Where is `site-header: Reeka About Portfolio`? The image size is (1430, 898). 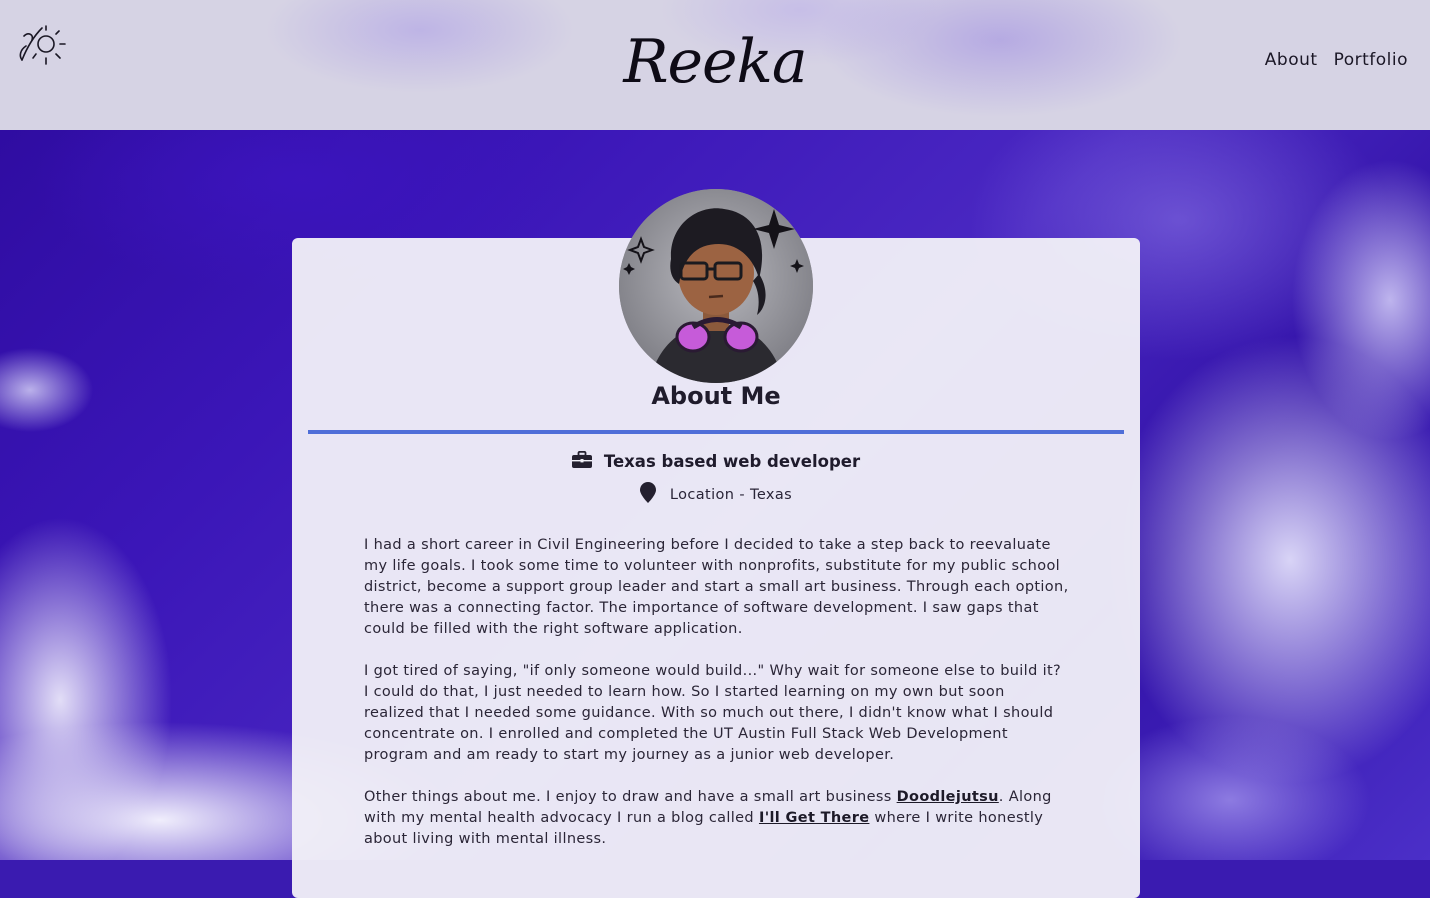
site-header: Reeka About Portfolio is located at coordinates (715, 65).